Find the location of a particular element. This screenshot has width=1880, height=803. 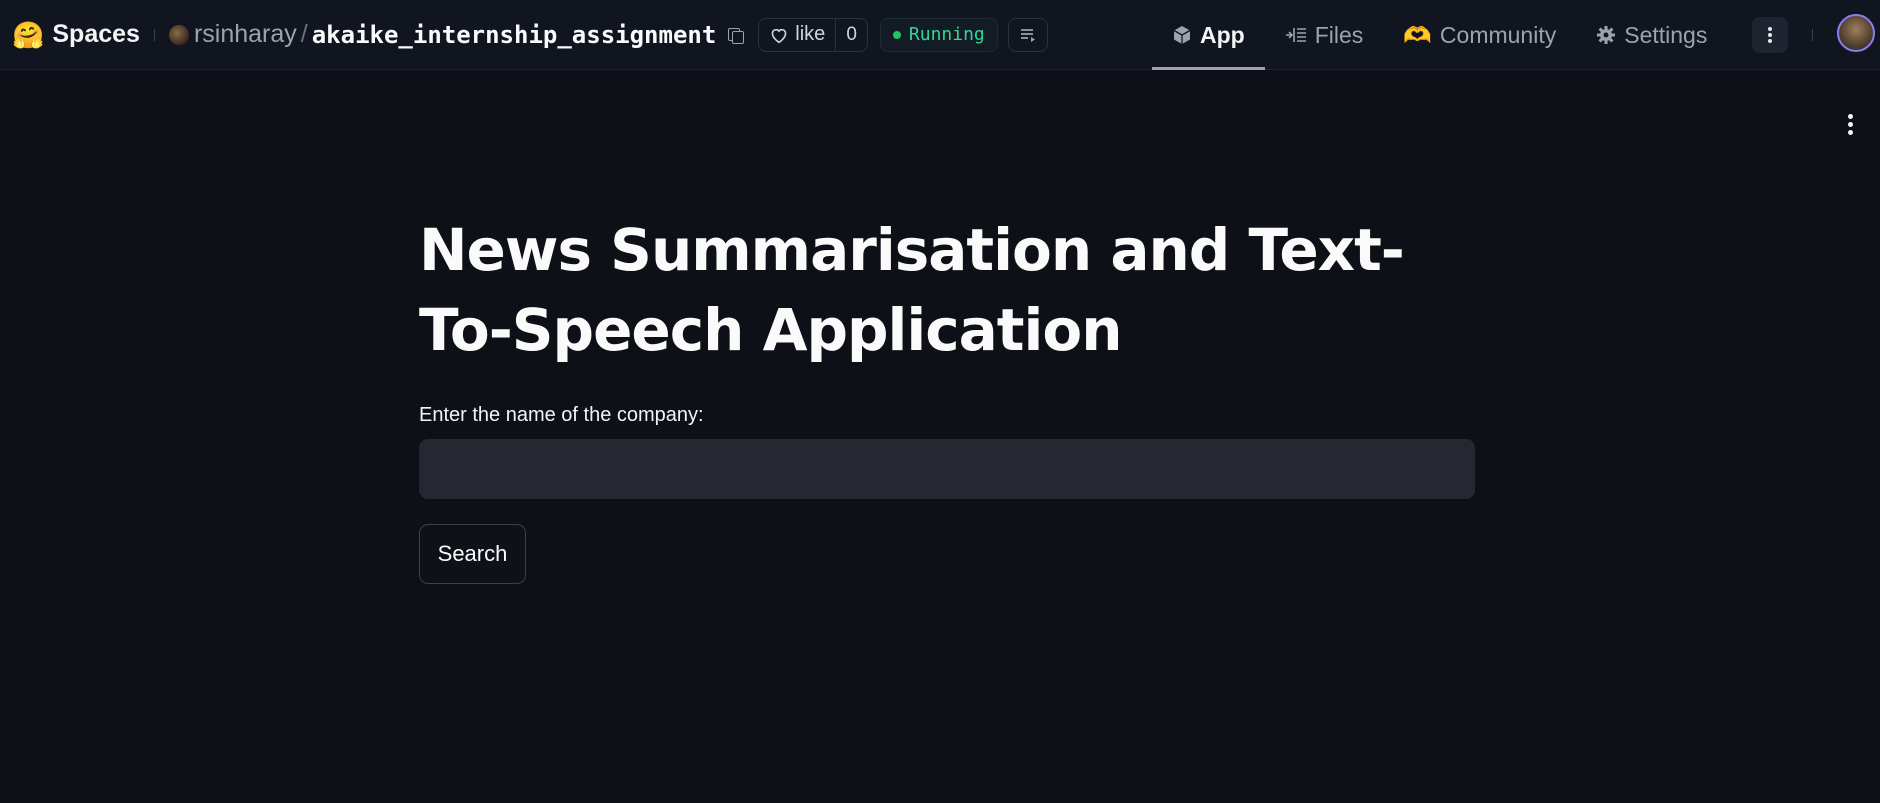

tab-community-label: Community is located at coordinates (1498, 34).